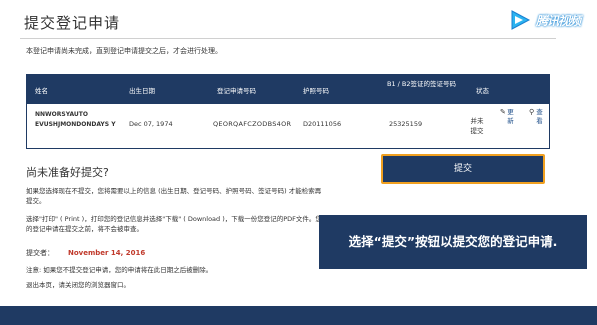 This screenshot has height=325, width=597. What do you see at coordinates (288, 38) in the screenshot?
I see `title-divider` at bounding box center [288, 38].